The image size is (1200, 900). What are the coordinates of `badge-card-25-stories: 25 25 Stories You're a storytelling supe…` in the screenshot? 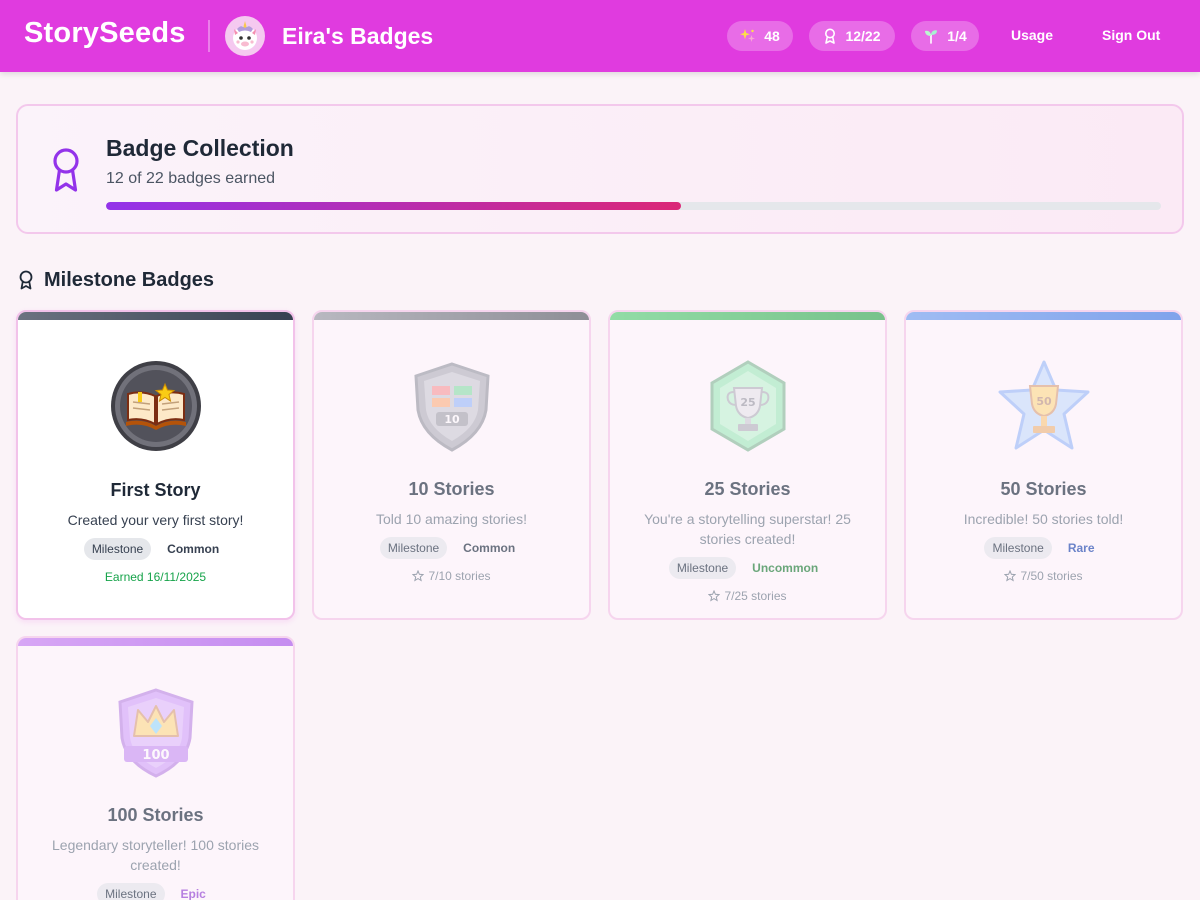 It's located at (747, 465).